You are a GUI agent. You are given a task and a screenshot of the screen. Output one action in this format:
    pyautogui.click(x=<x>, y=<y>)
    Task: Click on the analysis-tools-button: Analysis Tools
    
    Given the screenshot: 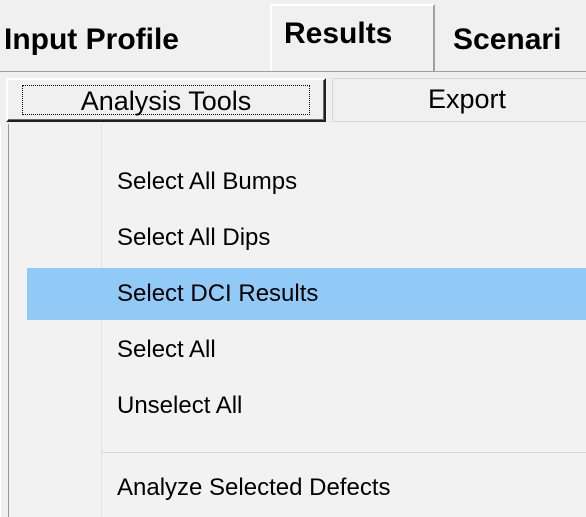 What is the action you would take?
    pyautogui.click(x=166, y=100)
    